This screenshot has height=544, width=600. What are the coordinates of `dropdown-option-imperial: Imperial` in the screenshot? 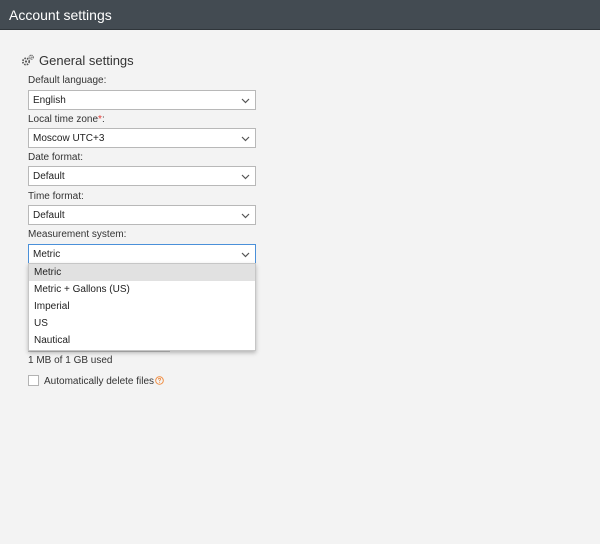 It's located at (142, 306).